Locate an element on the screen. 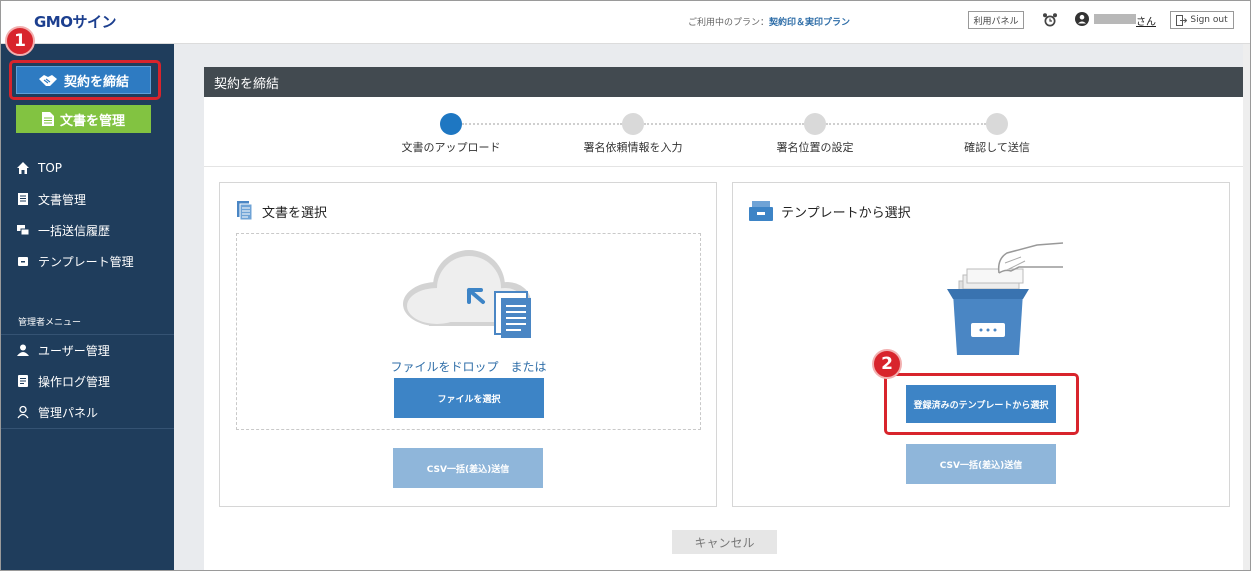 This screenshot has height=571, width=1251. sidebar-item-label: 管理パネル is located at coordinates (68, 412).